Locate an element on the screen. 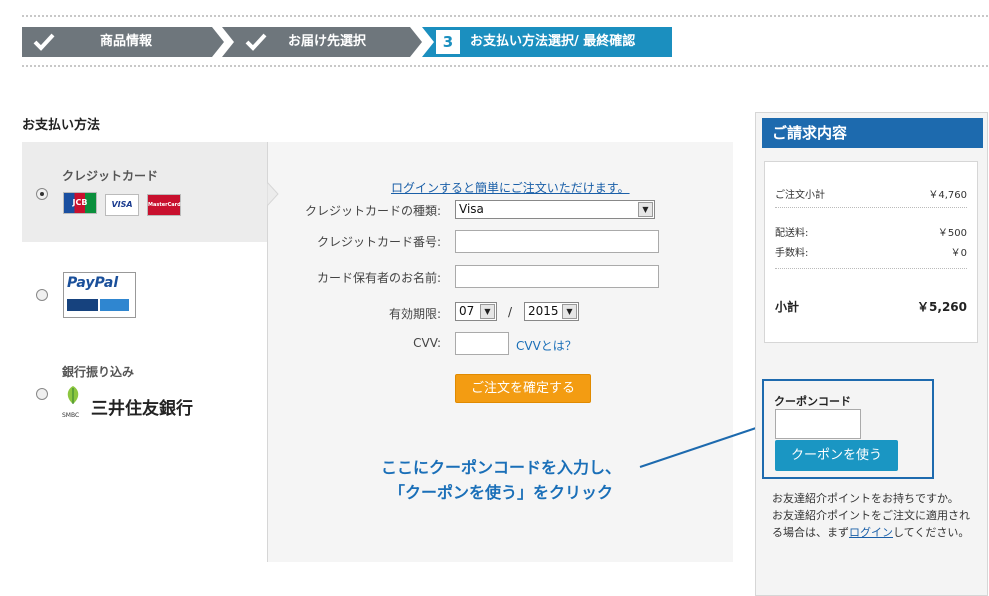 This screenshot has height=596, width=989. cvv-input is located at coordinates (482, 343).